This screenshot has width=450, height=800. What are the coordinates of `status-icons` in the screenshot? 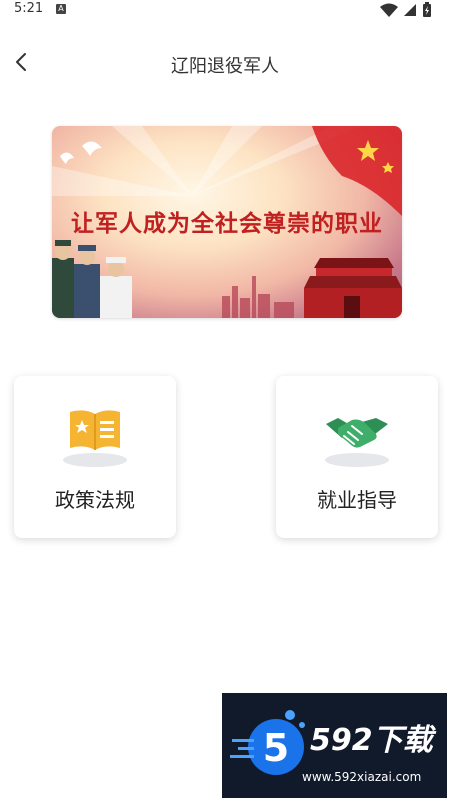 It's located at (405, 9).